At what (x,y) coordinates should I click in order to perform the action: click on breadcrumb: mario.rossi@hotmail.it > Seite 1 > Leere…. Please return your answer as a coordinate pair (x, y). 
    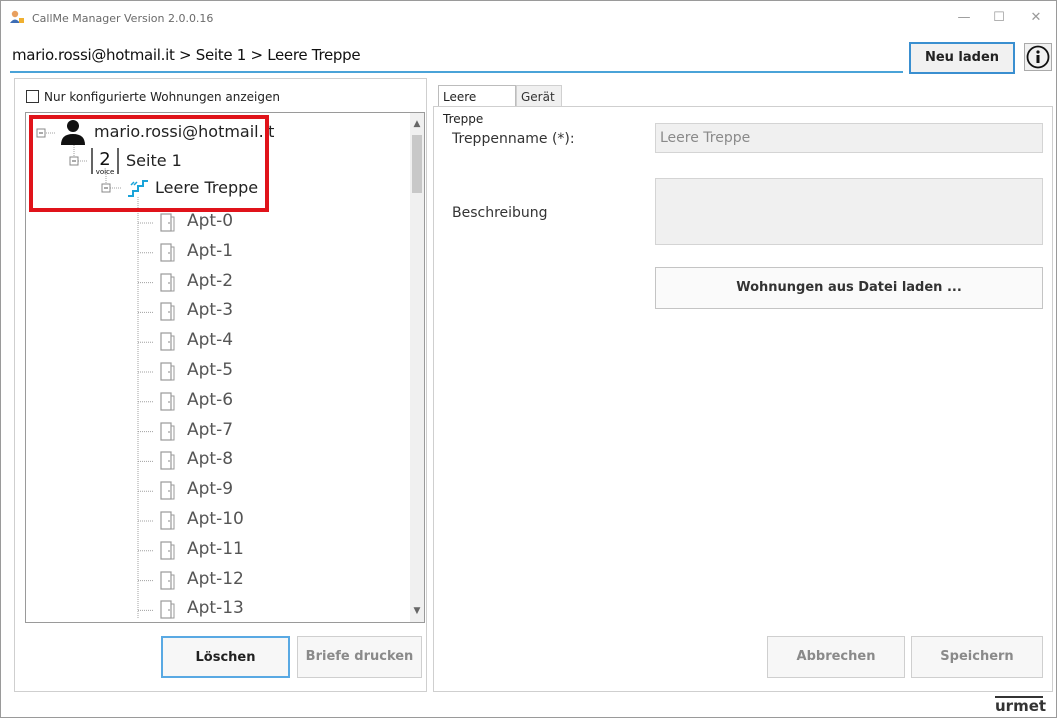
    Looking at the image, I should click on (186, 55).